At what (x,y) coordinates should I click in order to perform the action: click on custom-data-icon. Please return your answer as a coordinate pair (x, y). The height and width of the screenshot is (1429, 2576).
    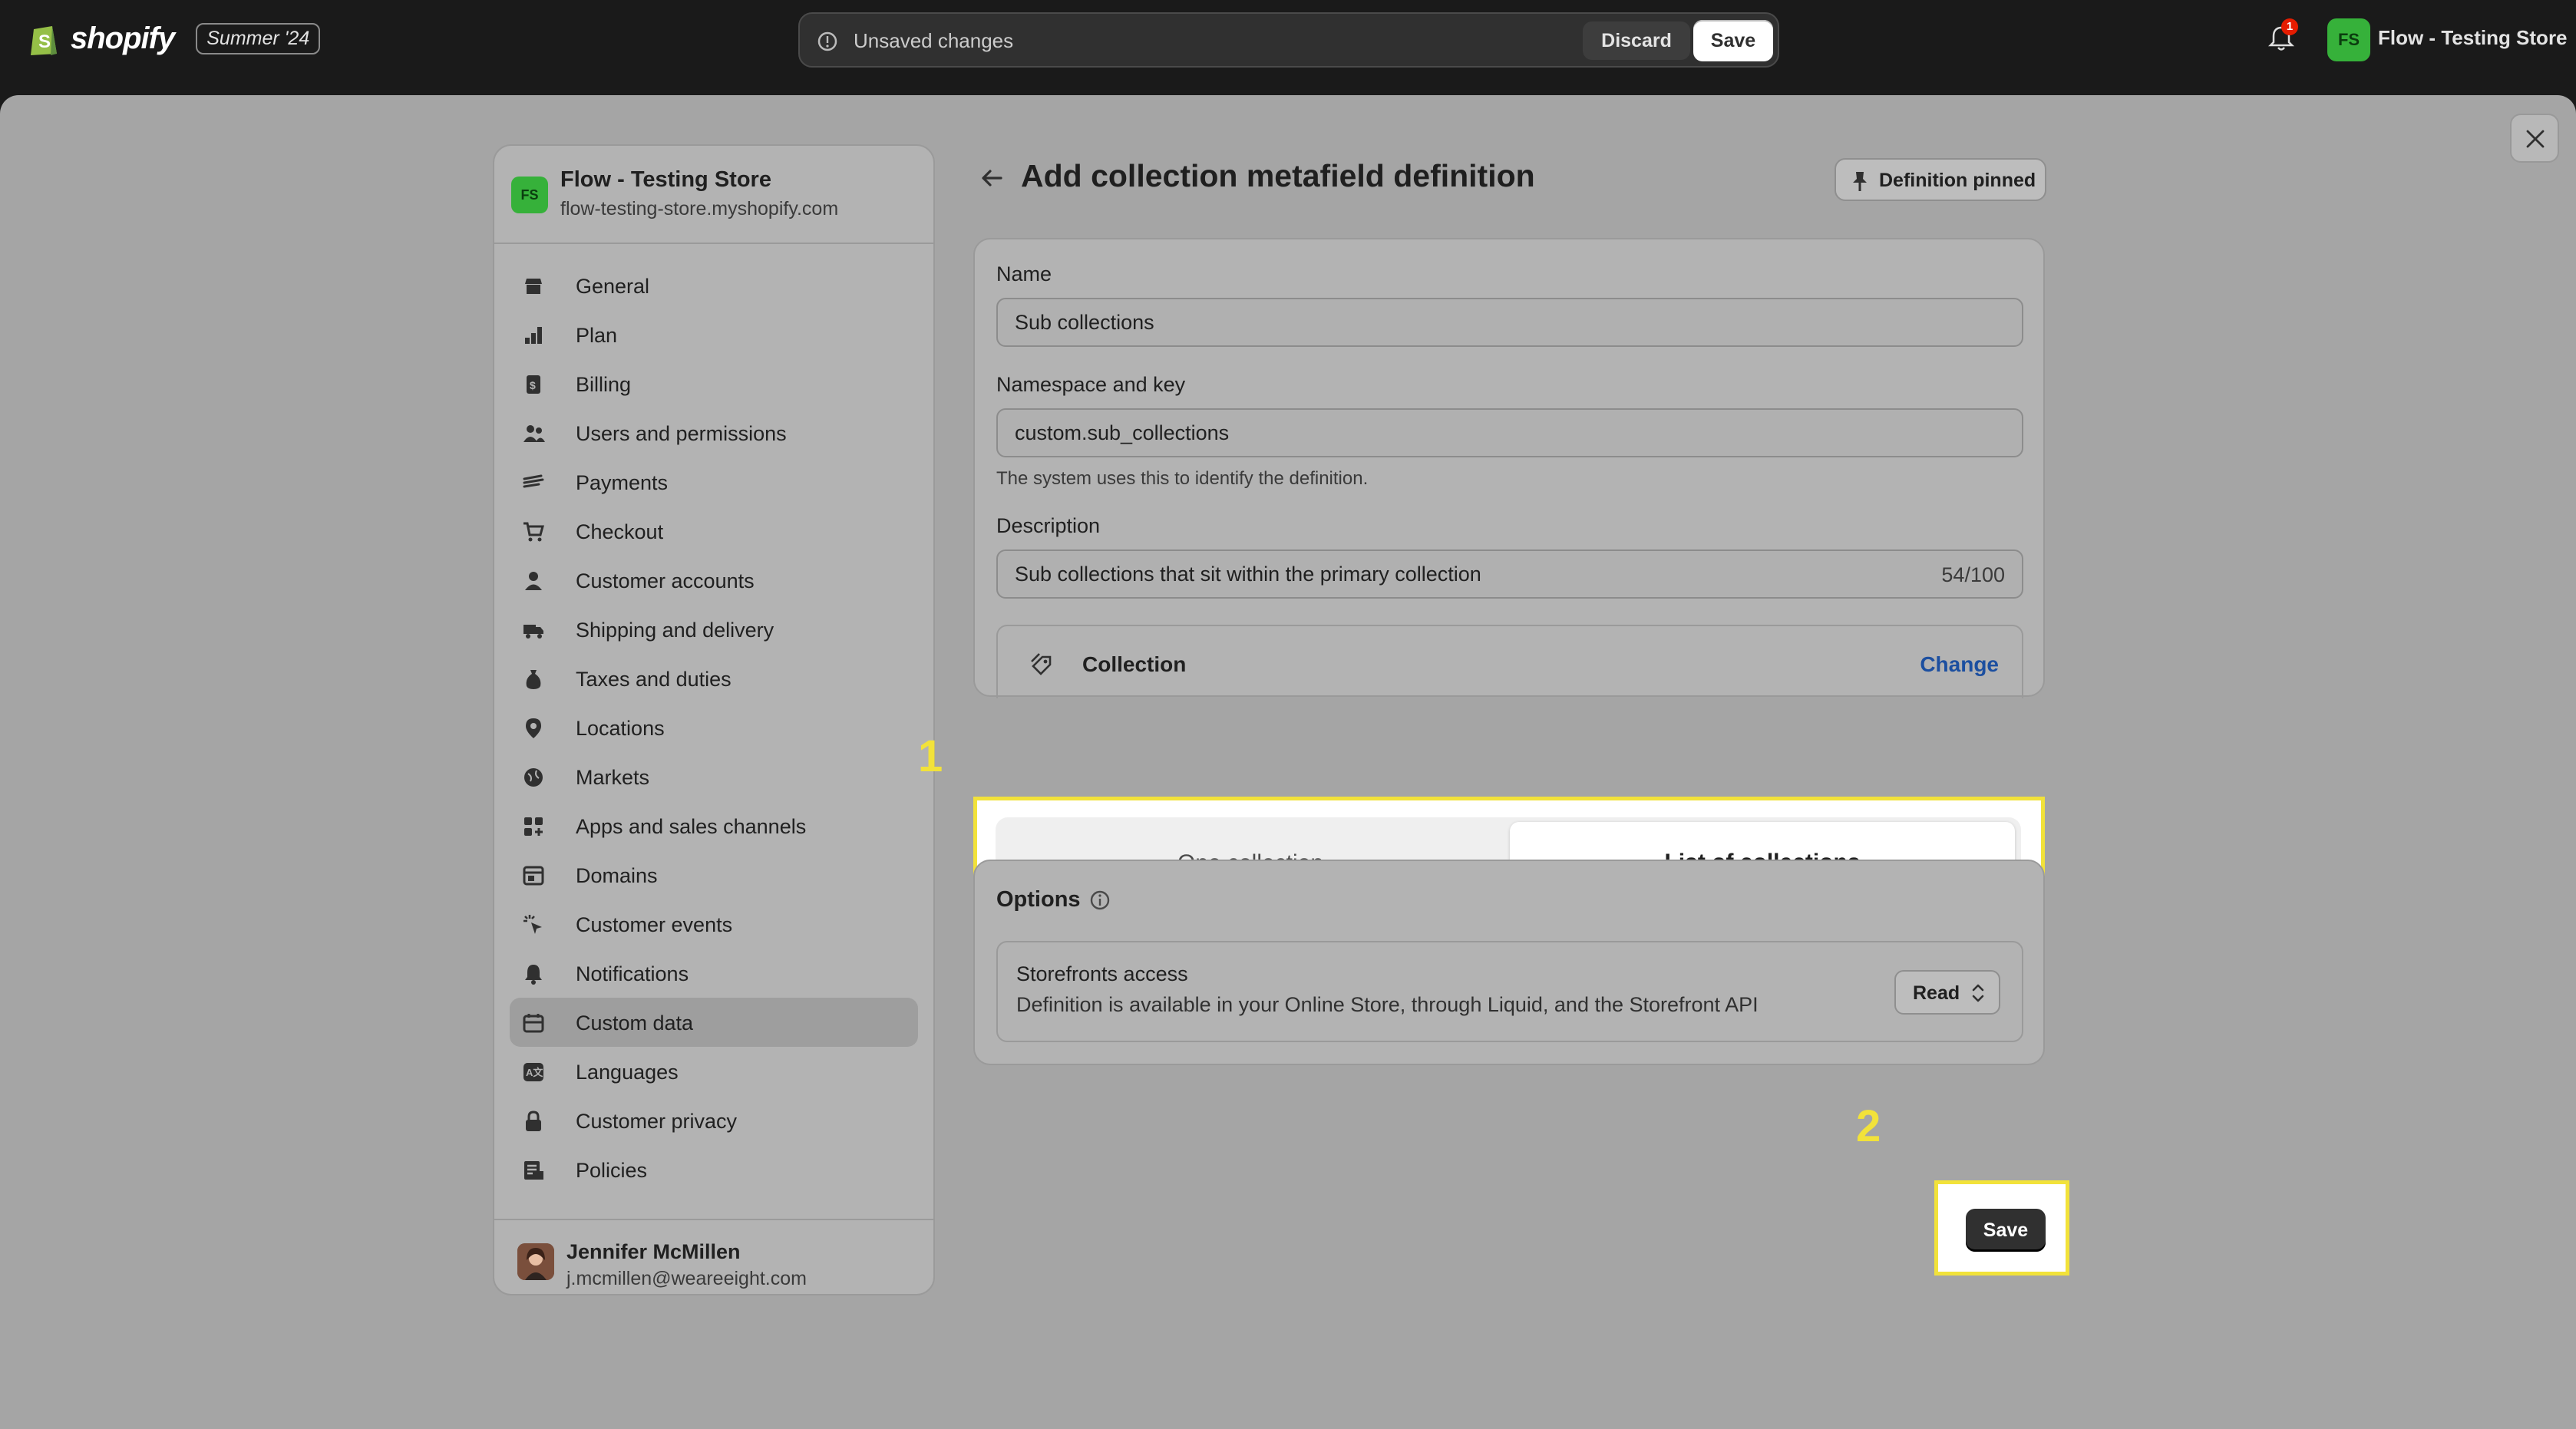
    Looking at the image, I should click on (533, 1024).